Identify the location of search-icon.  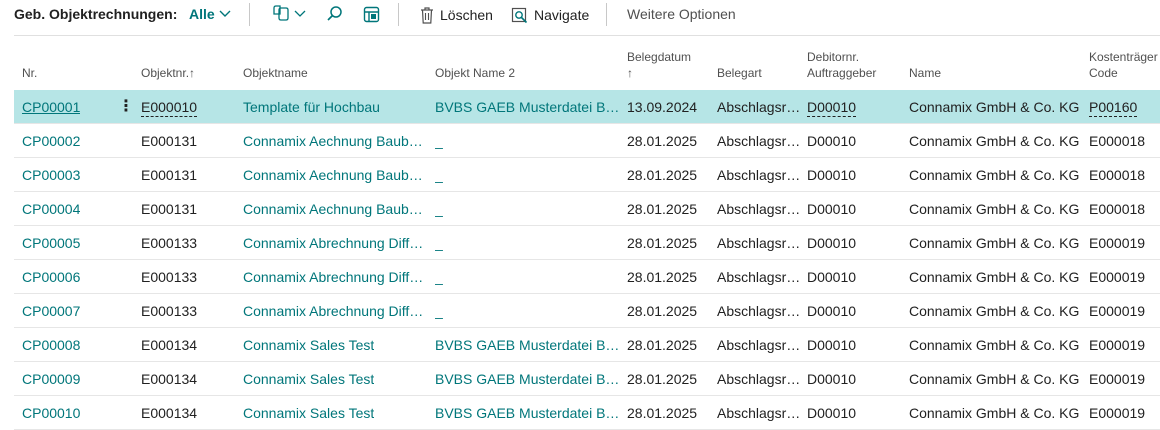
(334, 13).